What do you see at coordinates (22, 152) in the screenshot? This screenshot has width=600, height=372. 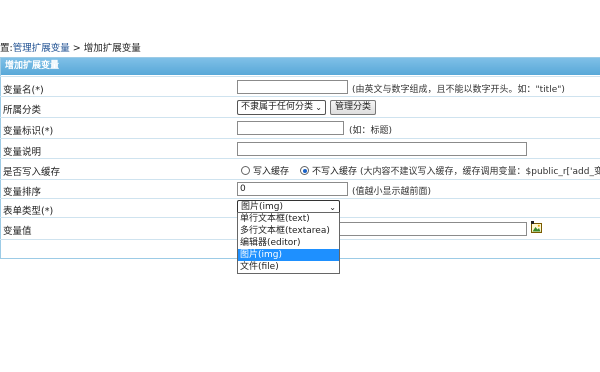 I see `var-desc-label: 变量说明` at bounding box center [22, 152].